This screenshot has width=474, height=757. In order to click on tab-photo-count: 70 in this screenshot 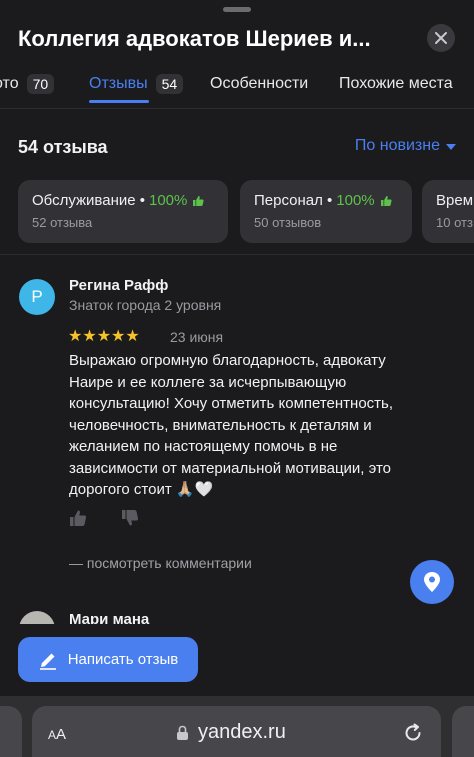, I will do `click(40, 84)`.